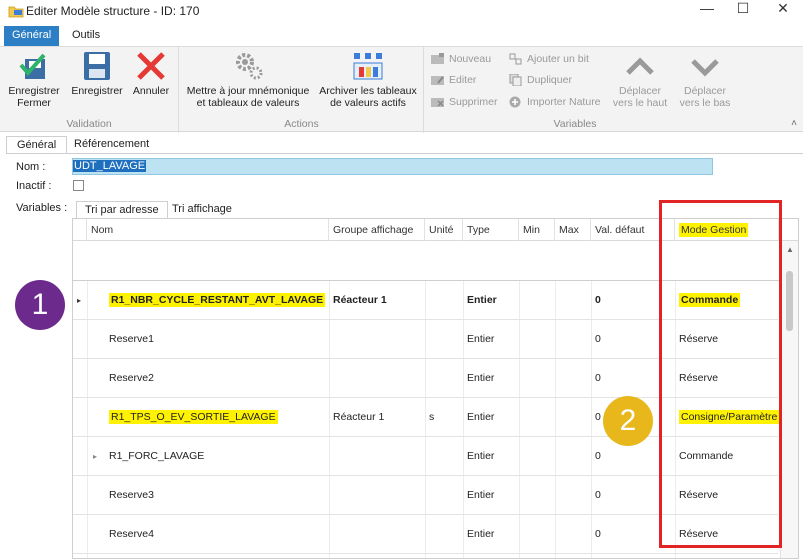 This screenshot has width=803, height=559. I want to click on cell-nom-highlight: R1_TPS_O_EV_SORTIE_LAVAGE, so click(193, 417).